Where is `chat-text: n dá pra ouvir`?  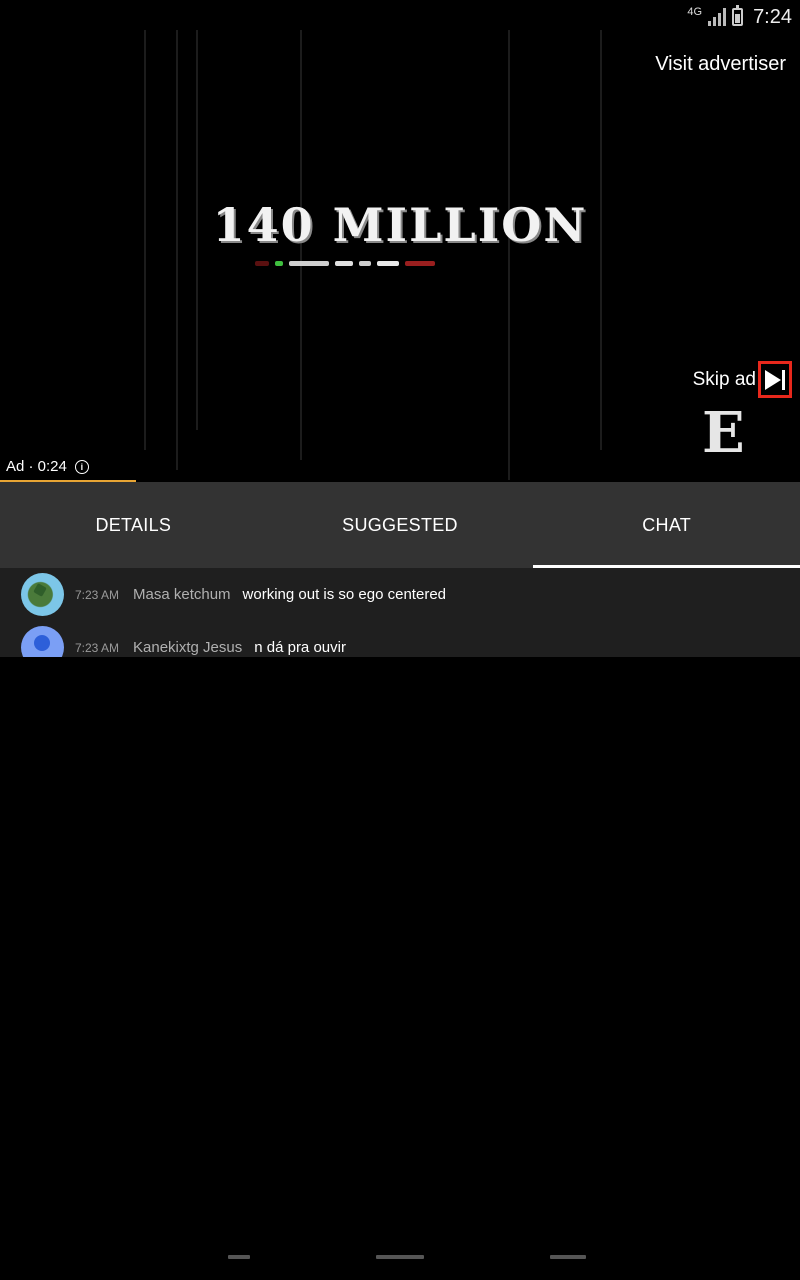
chat-text: n dá pra ouvir is located at coordinates (300, 647).